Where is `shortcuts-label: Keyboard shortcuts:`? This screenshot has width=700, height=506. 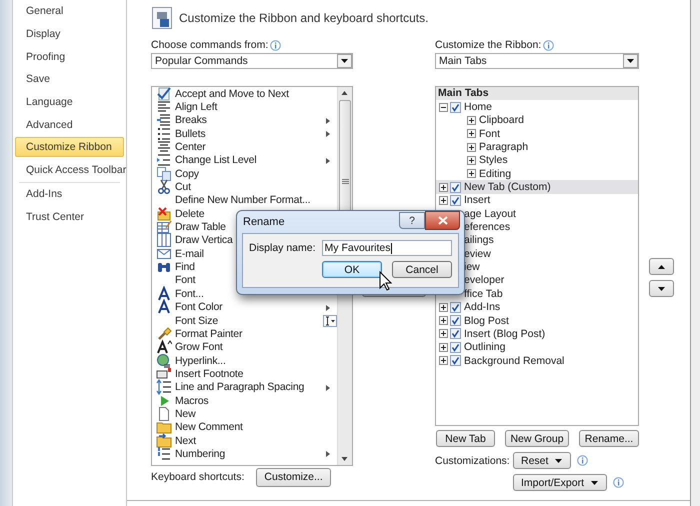
shortcuts-label: Keyboard shortcuts: is located at coordinates (197, 477).